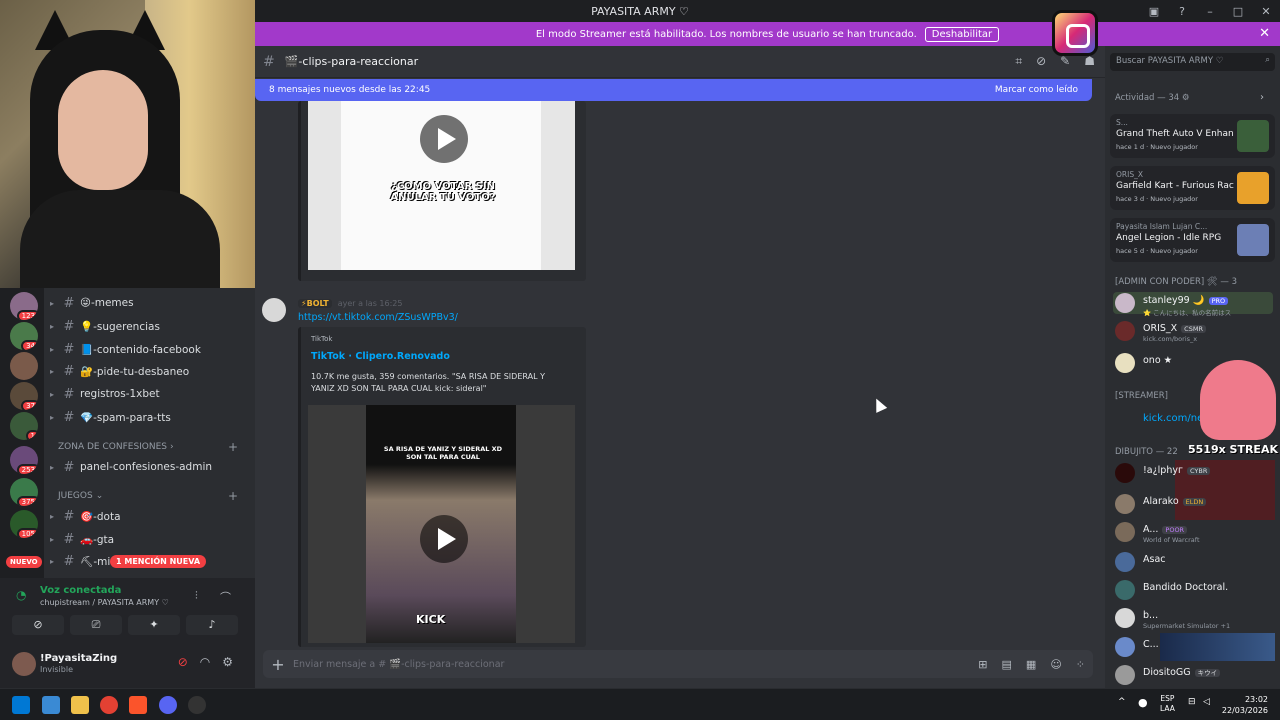  I want to click on file-explorer-icon, so click(80, 705).